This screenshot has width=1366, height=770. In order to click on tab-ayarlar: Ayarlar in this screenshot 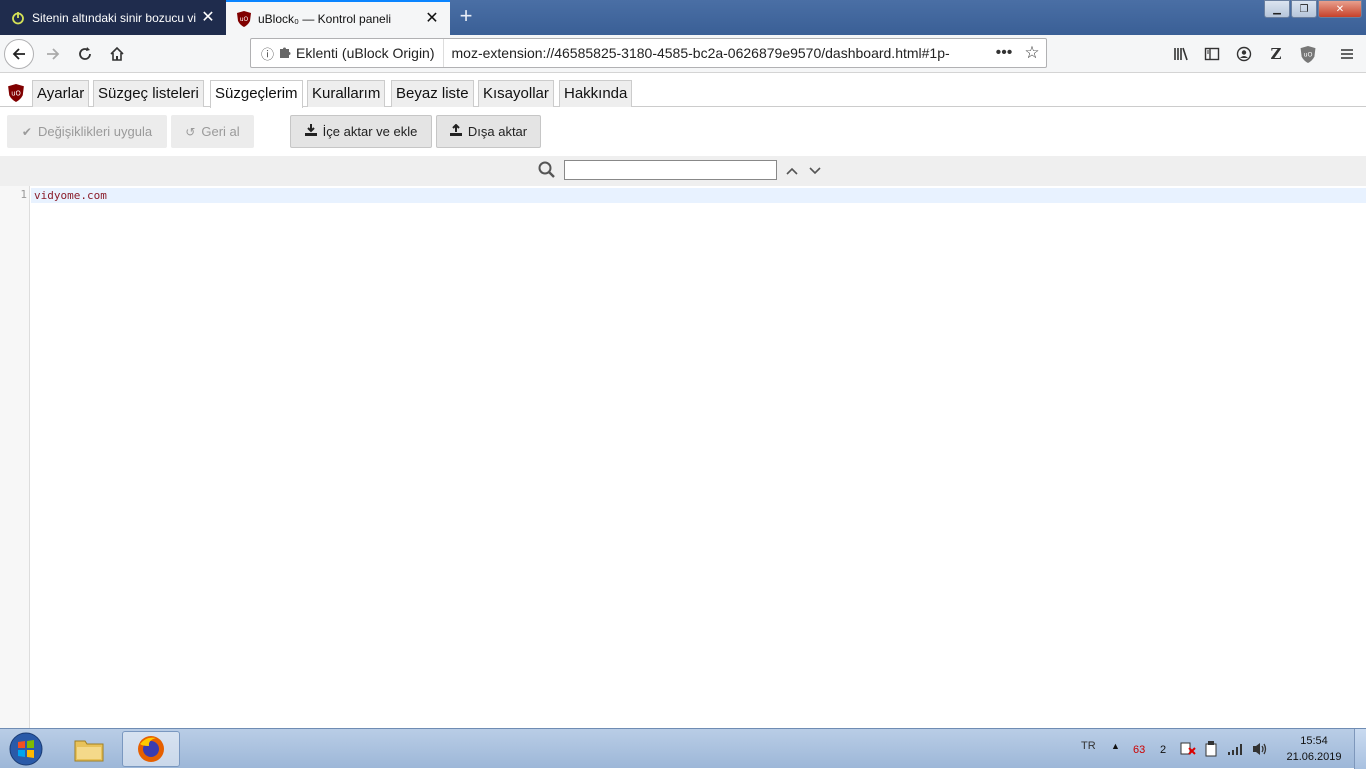, I will do `click(61, 93)`.